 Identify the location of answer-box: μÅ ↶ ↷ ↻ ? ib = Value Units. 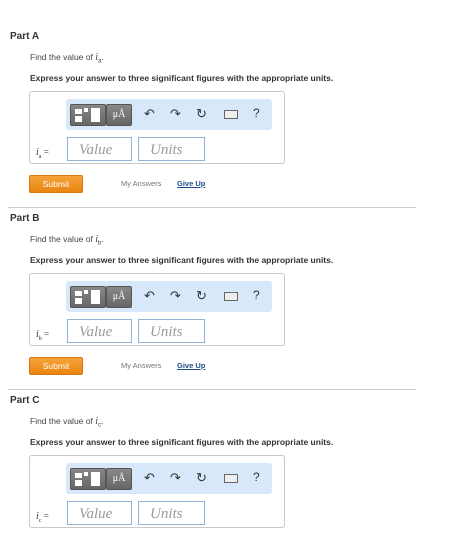
(157, 309).